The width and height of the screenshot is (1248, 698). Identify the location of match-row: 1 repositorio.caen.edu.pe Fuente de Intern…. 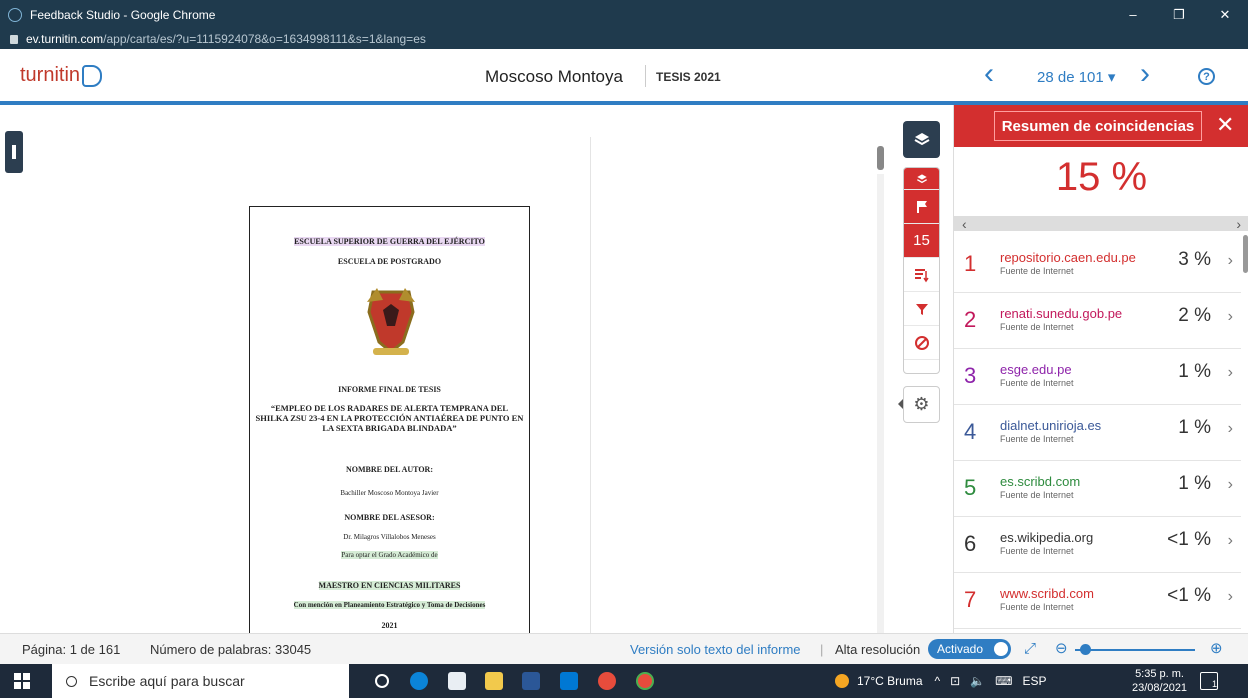
(1097, 265).